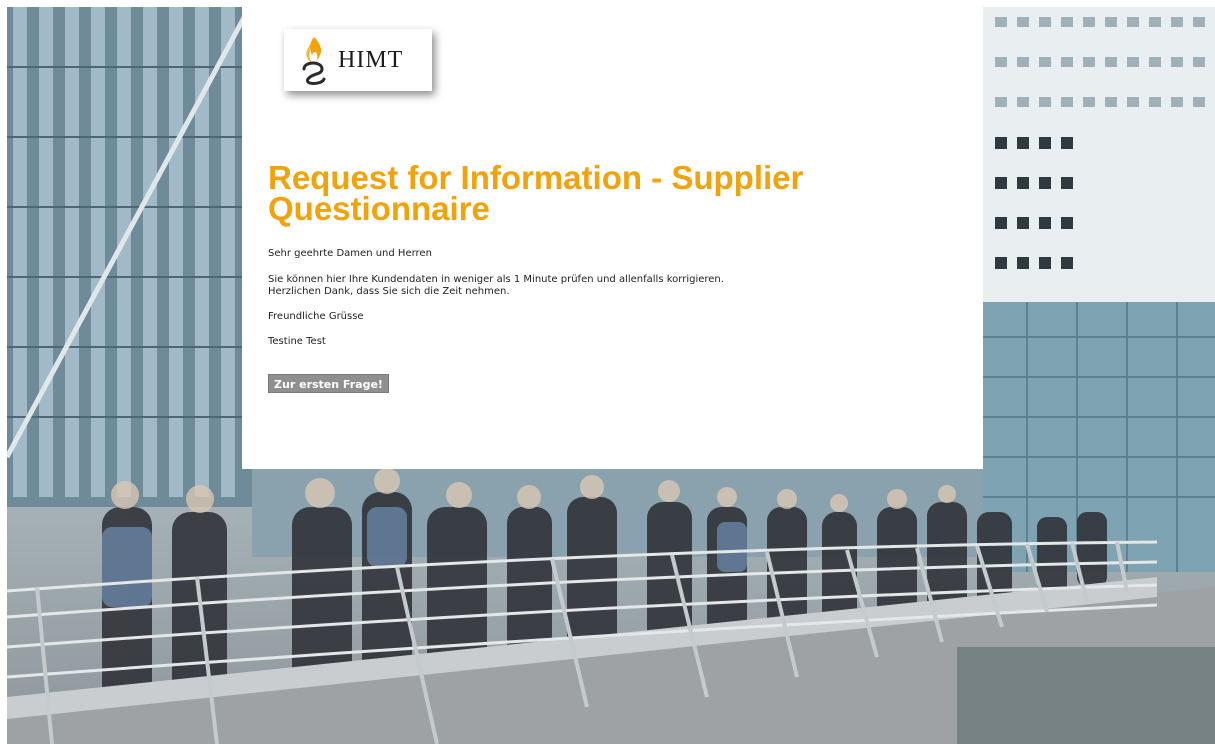 The width and height of the screenshot is (1215, 744). I want to click on greeting-text: Sehr geehrte Damen und Herren, so click(350, 253).